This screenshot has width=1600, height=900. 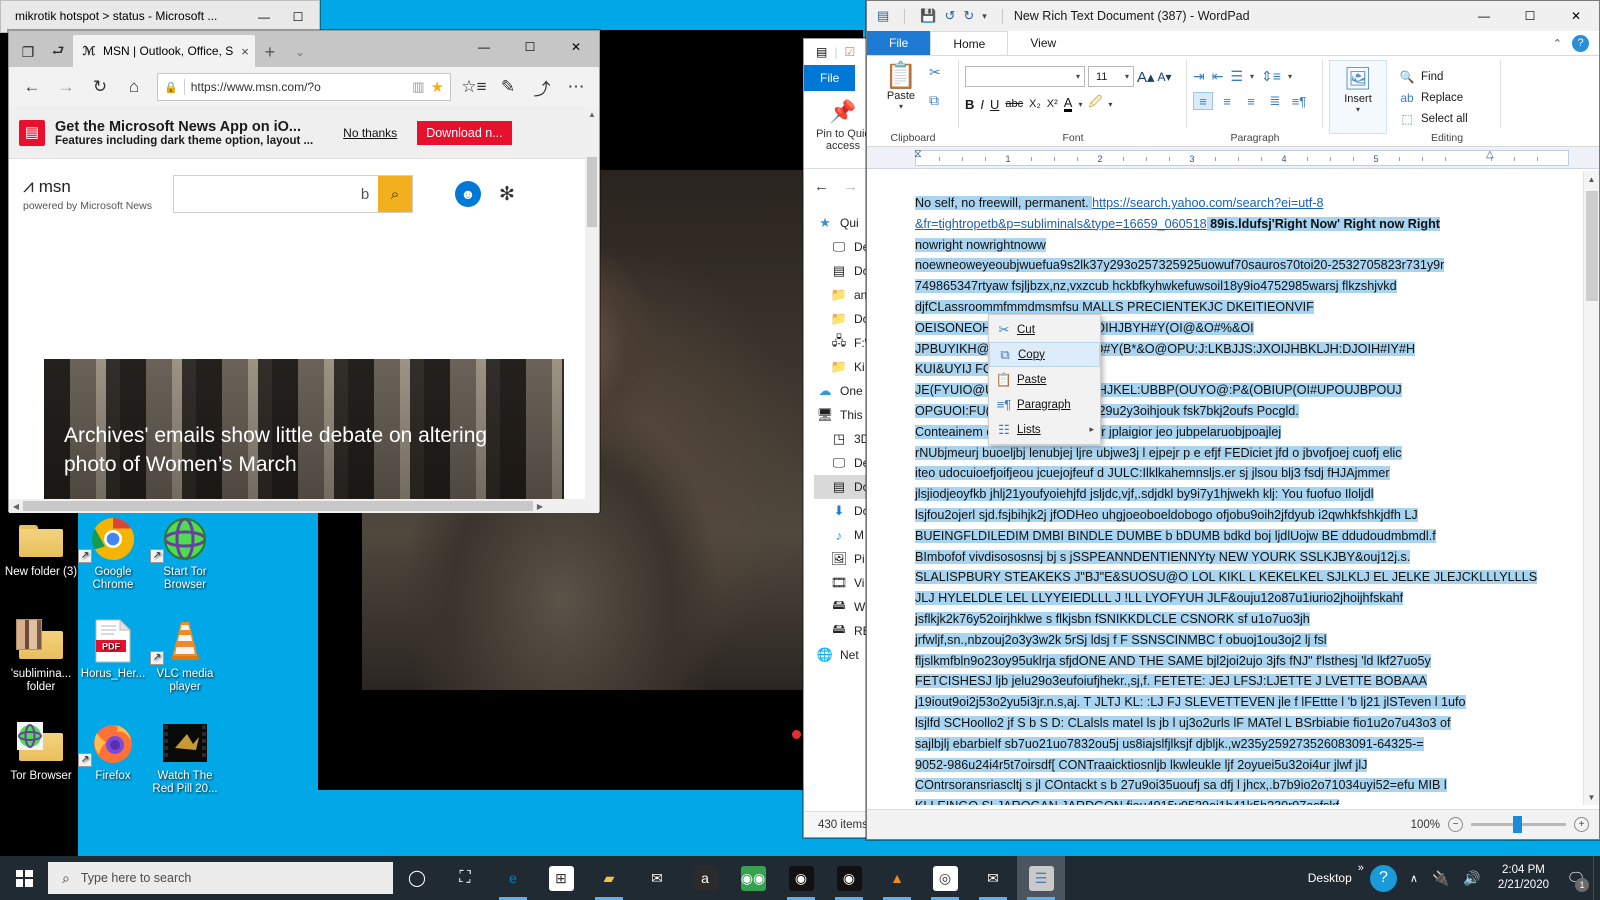 I want to click on properties-icon: ▤, so click(x=821, y=52).